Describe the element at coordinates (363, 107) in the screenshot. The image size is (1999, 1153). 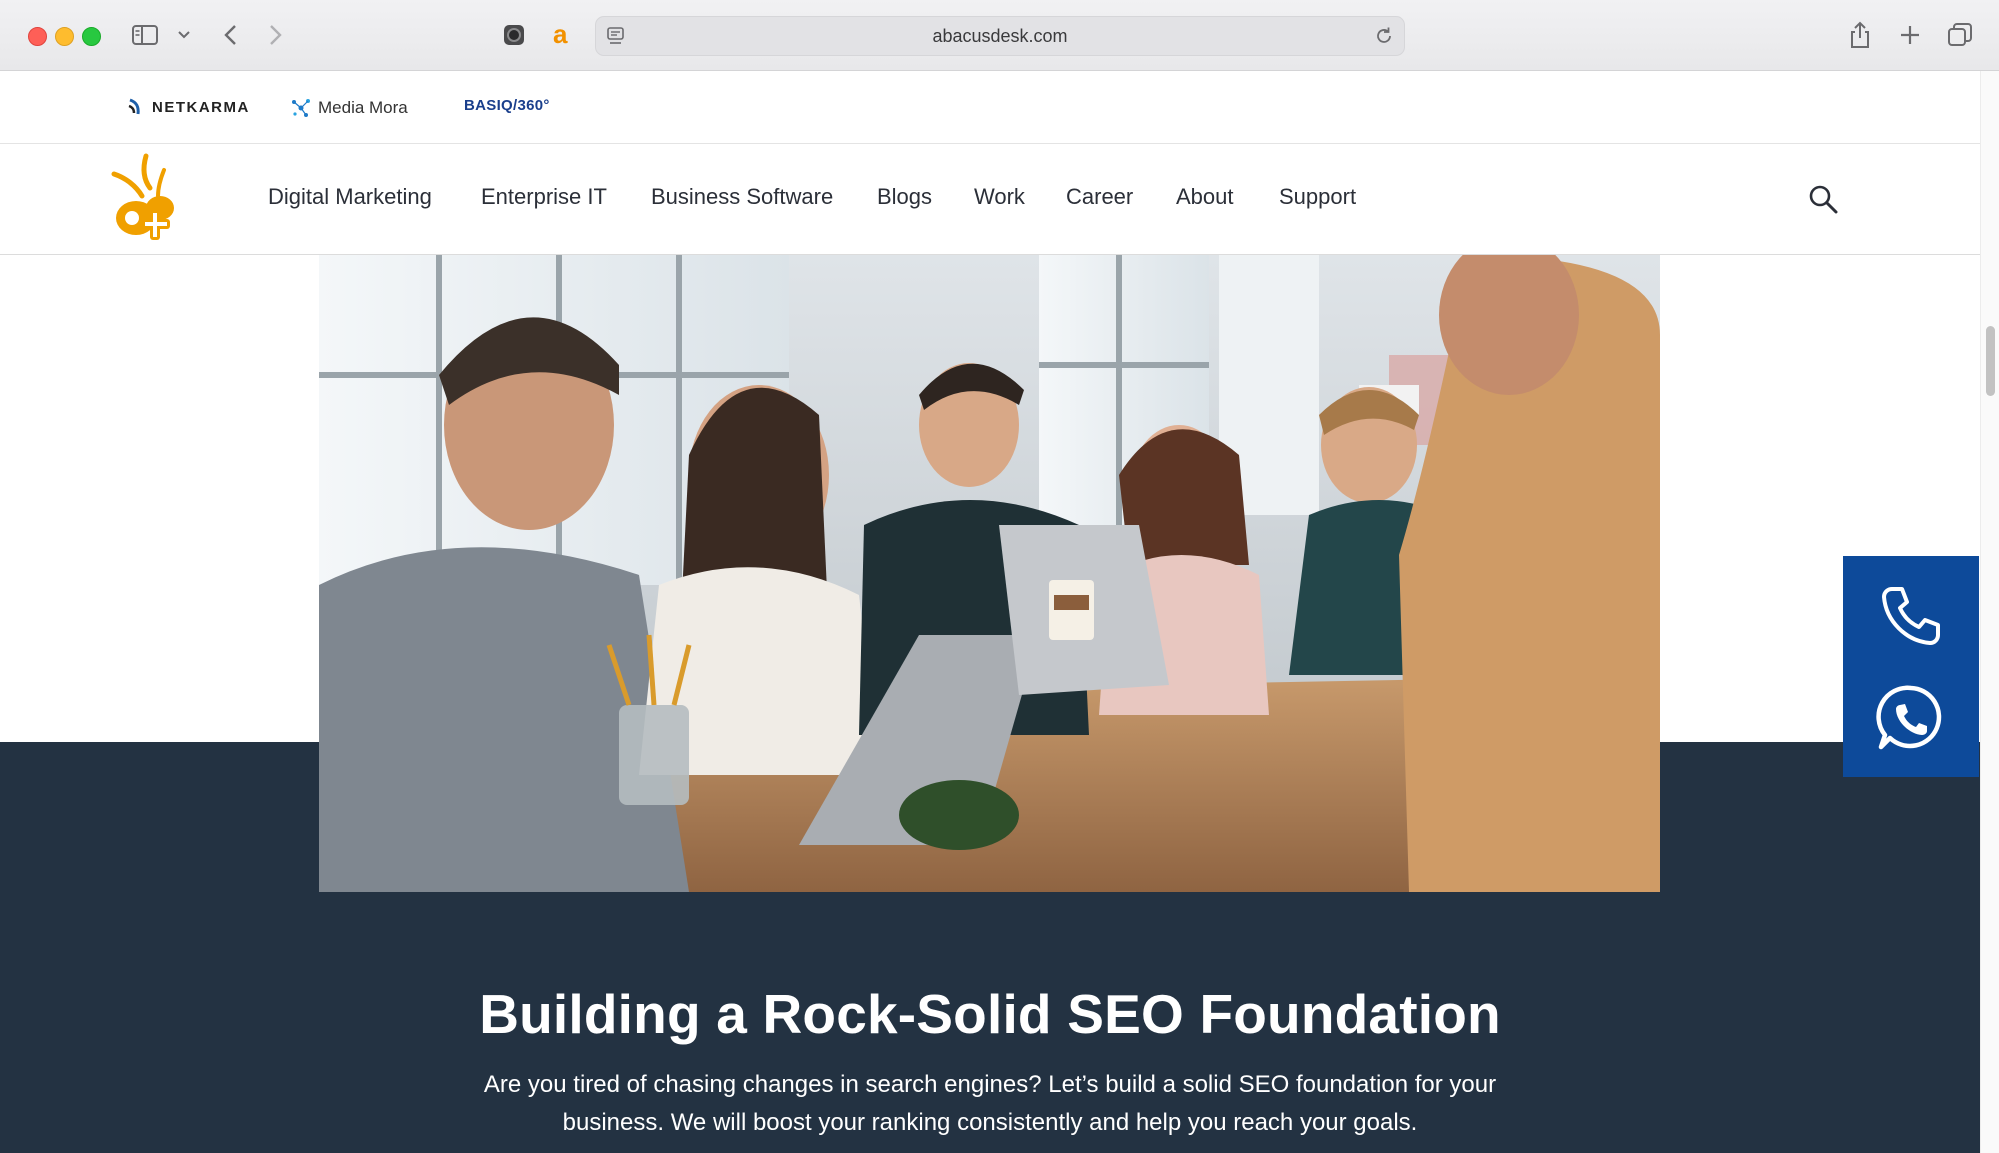
I see `partner-label: Media Mora` at that location.